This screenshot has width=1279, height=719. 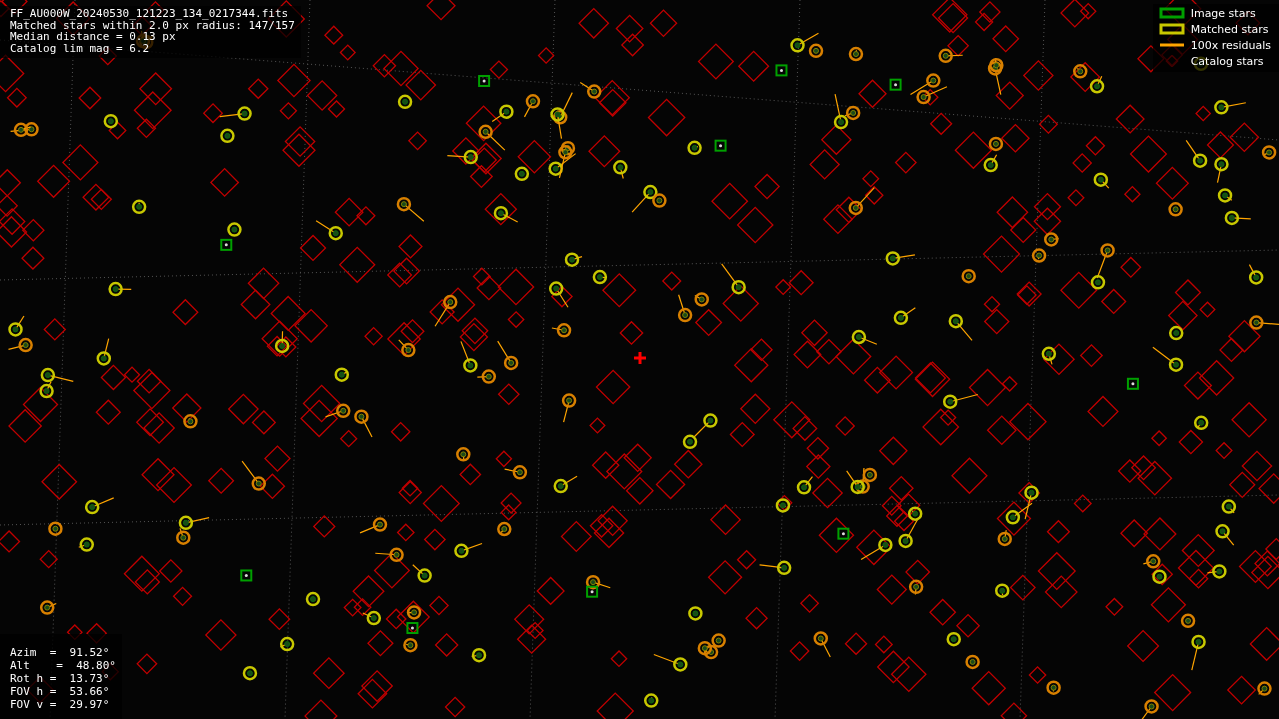 I want to click on info-text: Catalog lim mag = 6.2, so click(x=80, y=48).